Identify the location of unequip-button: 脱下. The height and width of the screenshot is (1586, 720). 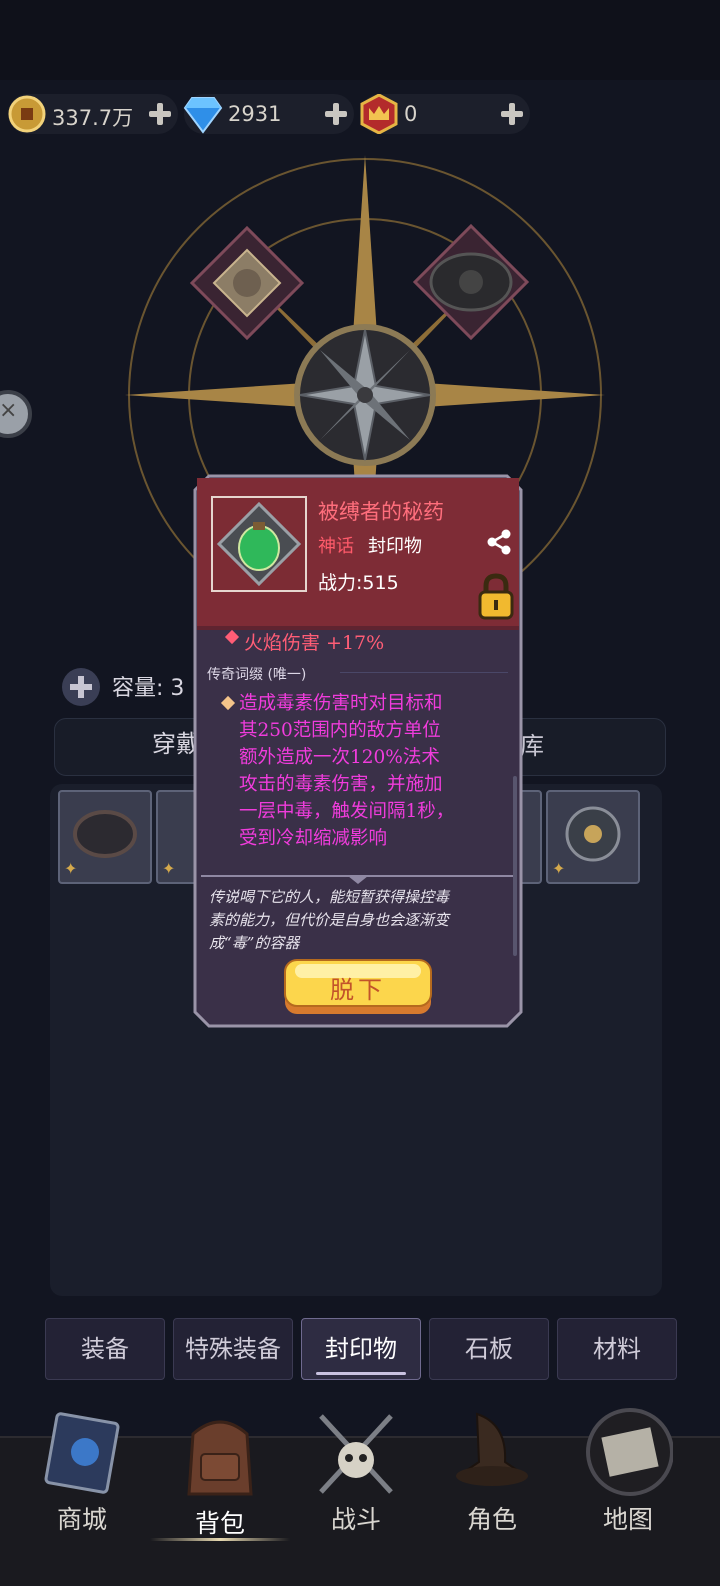
(358, 987).